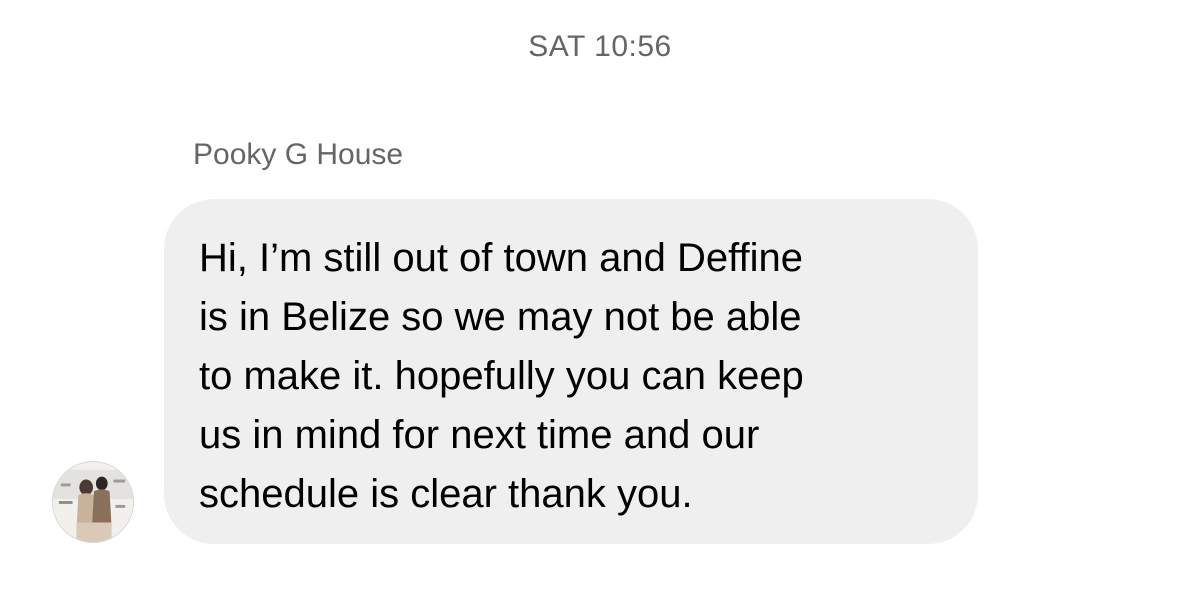 The height and width of the screenshot is (589, 1200). I want to click on sender-name: Pooky G House, so click(298, 154).